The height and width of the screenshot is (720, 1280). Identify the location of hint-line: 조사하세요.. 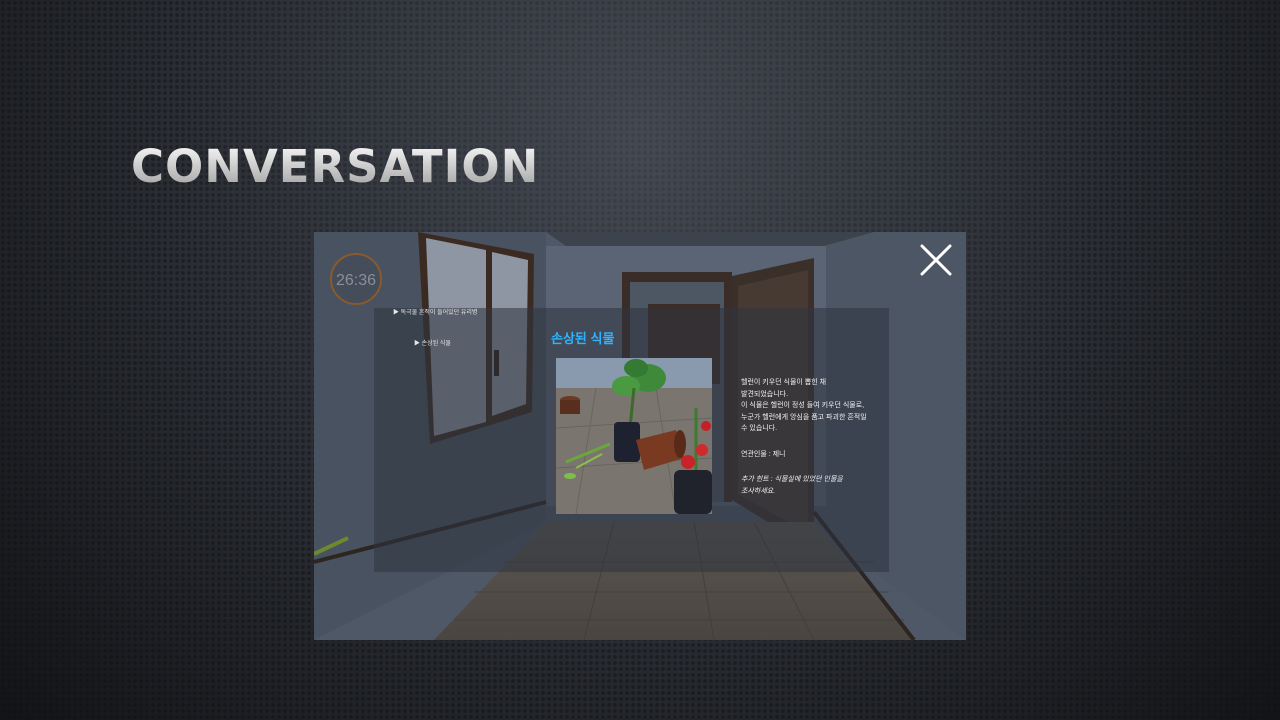
(758, 491).